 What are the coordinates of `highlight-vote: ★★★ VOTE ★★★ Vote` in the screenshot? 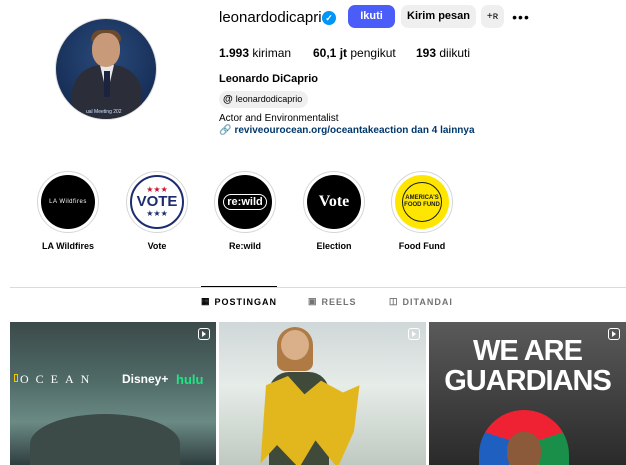 It's located at (157, 211).